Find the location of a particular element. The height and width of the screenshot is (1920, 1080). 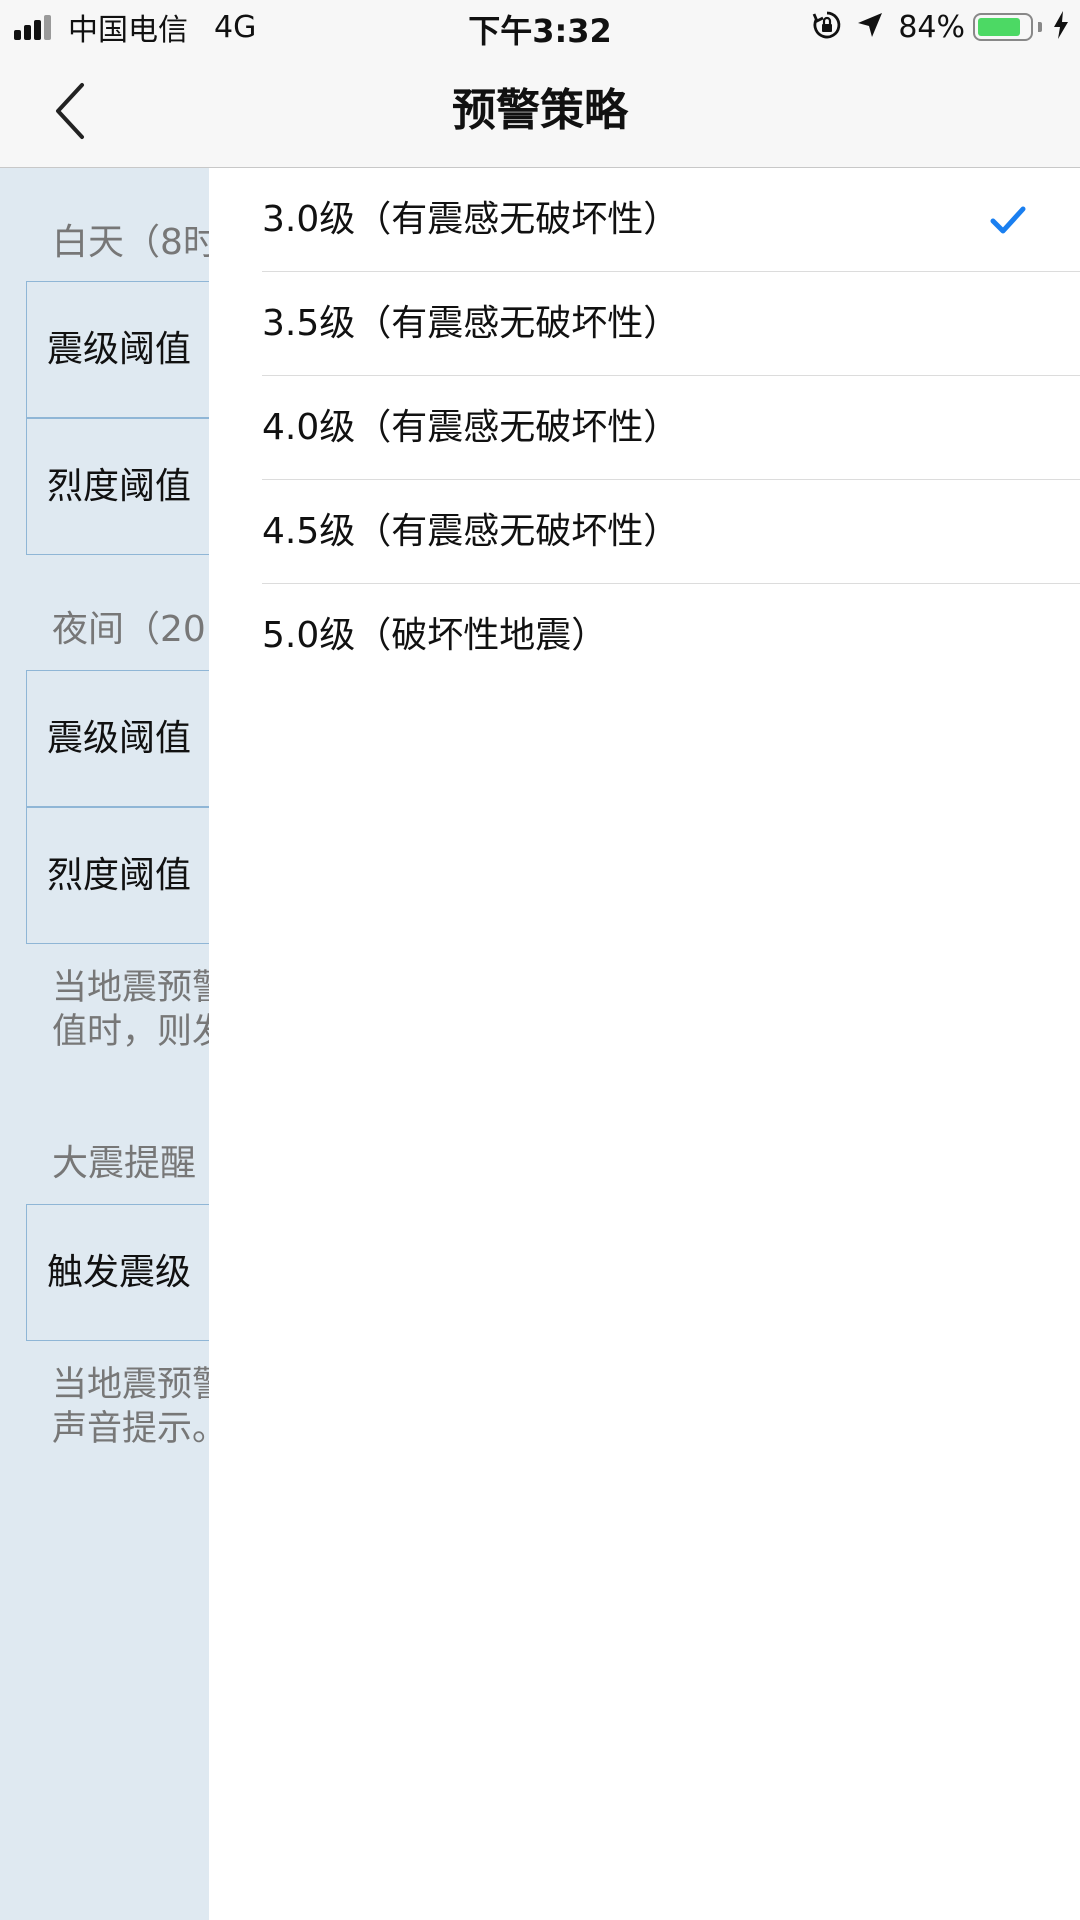

status-bar: 中国电信 4G 下午3:32 84% is located at coordinates (540, 27).